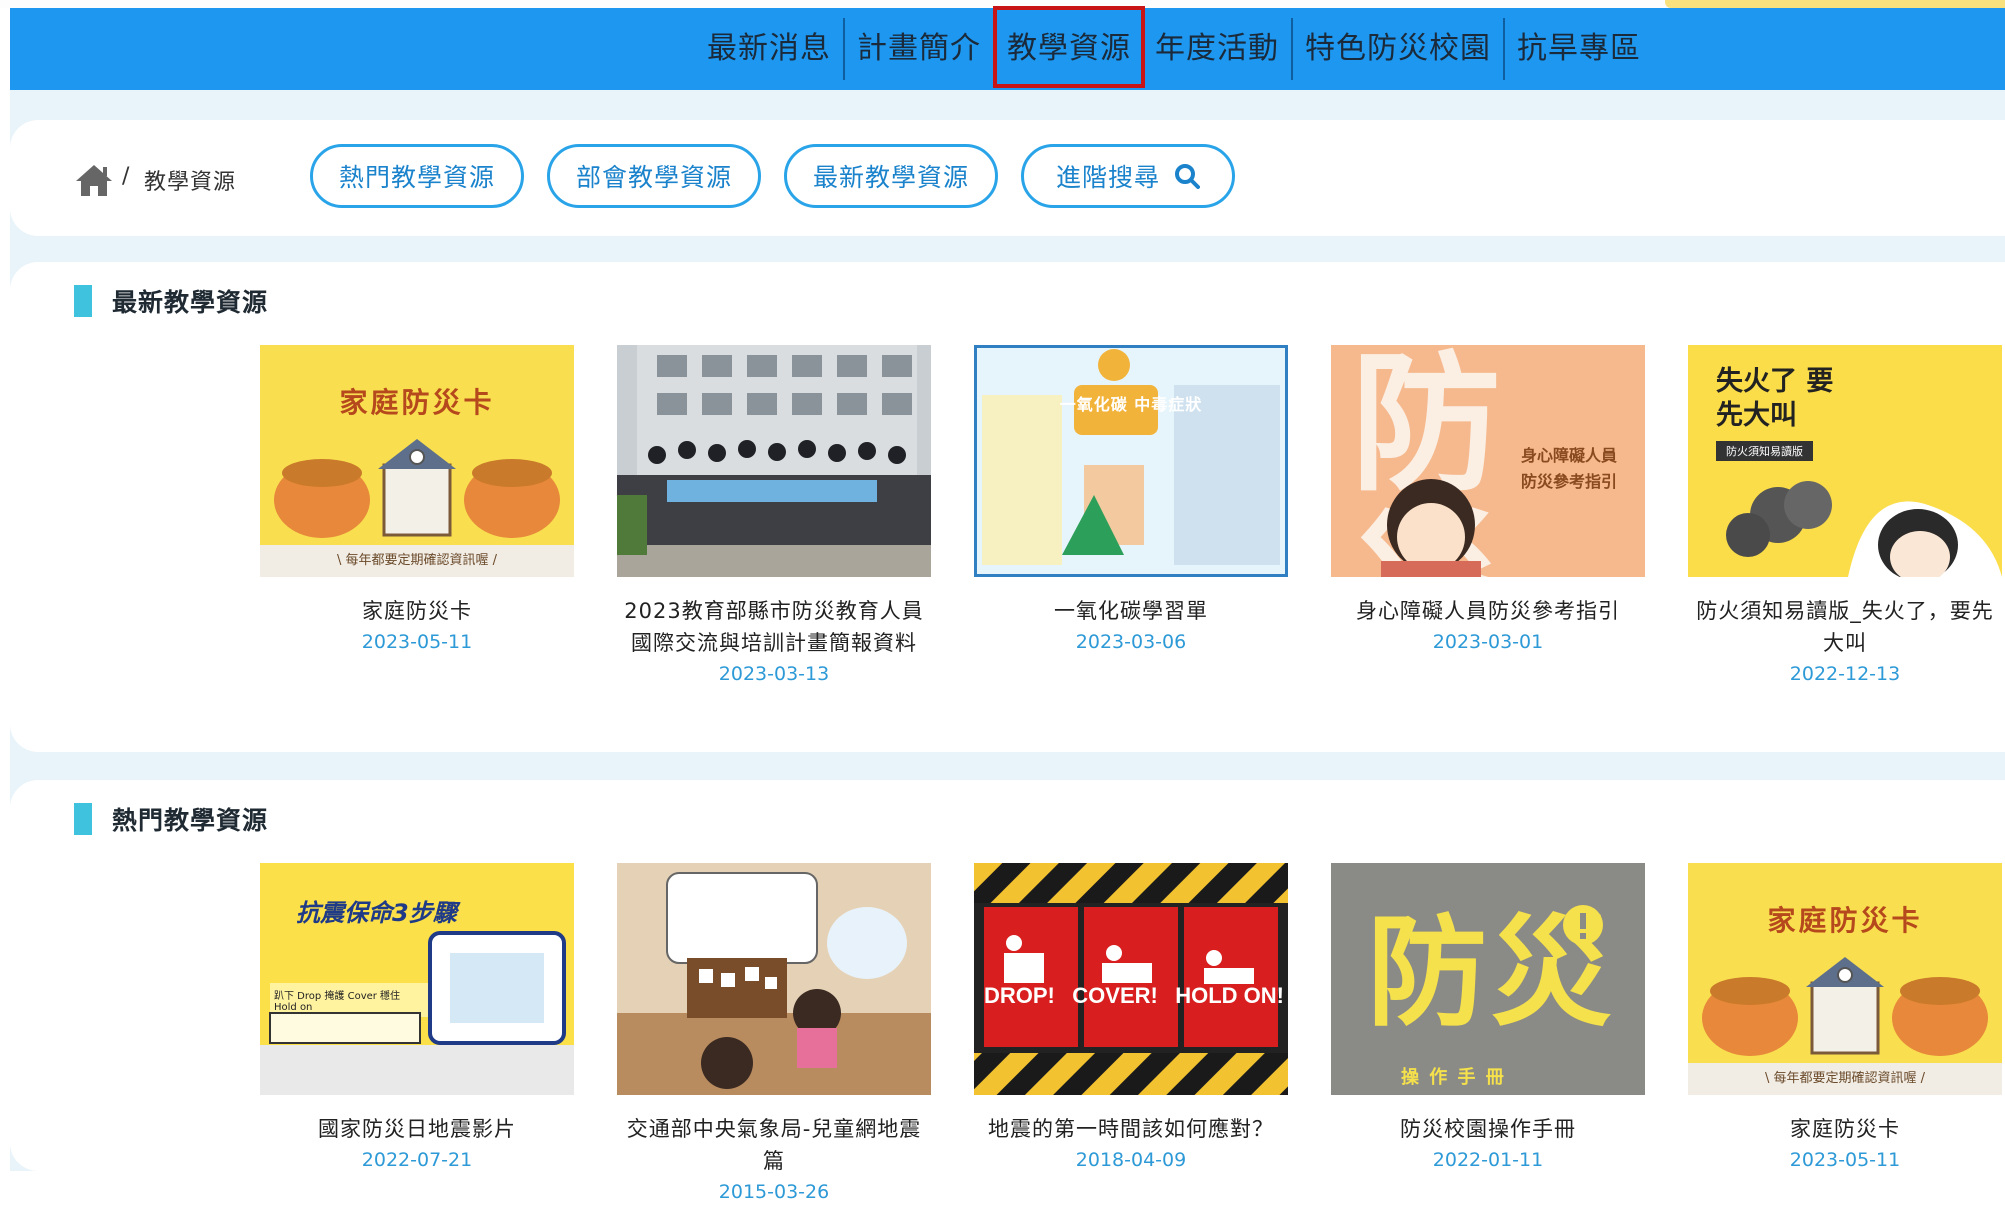 The image size is (2005, 1207). What do you see at coordinates (1569, 468) in the screenshot?
I see `thumb-subtitle: 身心障礙人員 防災參考指引` at bounding box center [1569, 468].